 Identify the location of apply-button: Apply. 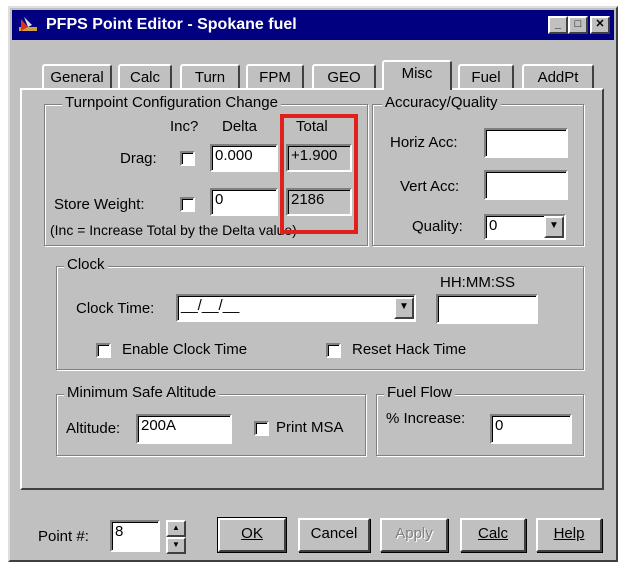
(414, 535).